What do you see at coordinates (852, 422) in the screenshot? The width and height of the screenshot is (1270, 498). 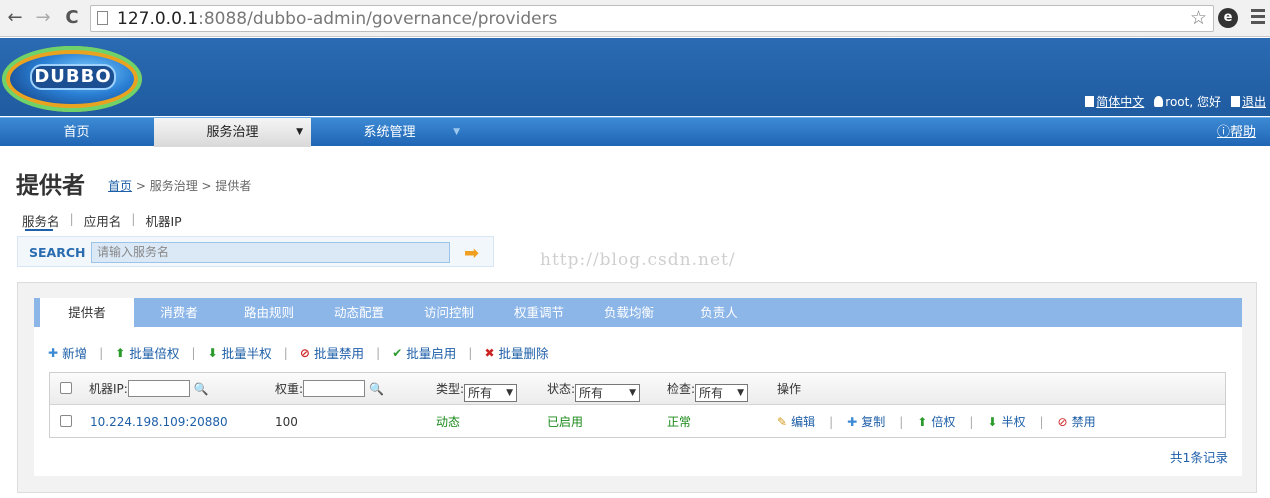 I see `copy-icon: ✚` at bounding box center [852, 422].